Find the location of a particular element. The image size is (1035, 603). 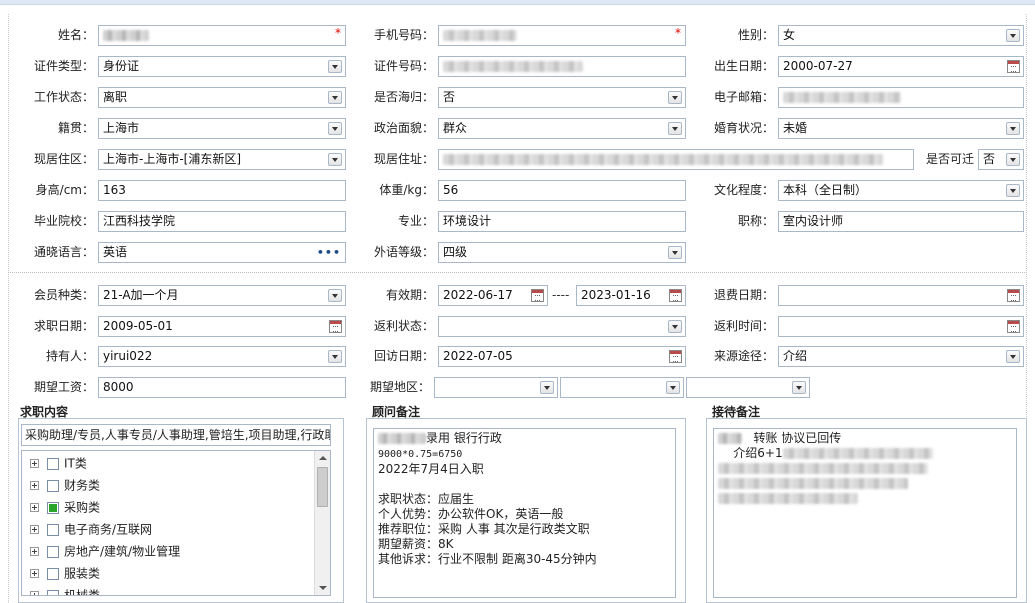

rebate-time-field is located at coordinates (901, 326).